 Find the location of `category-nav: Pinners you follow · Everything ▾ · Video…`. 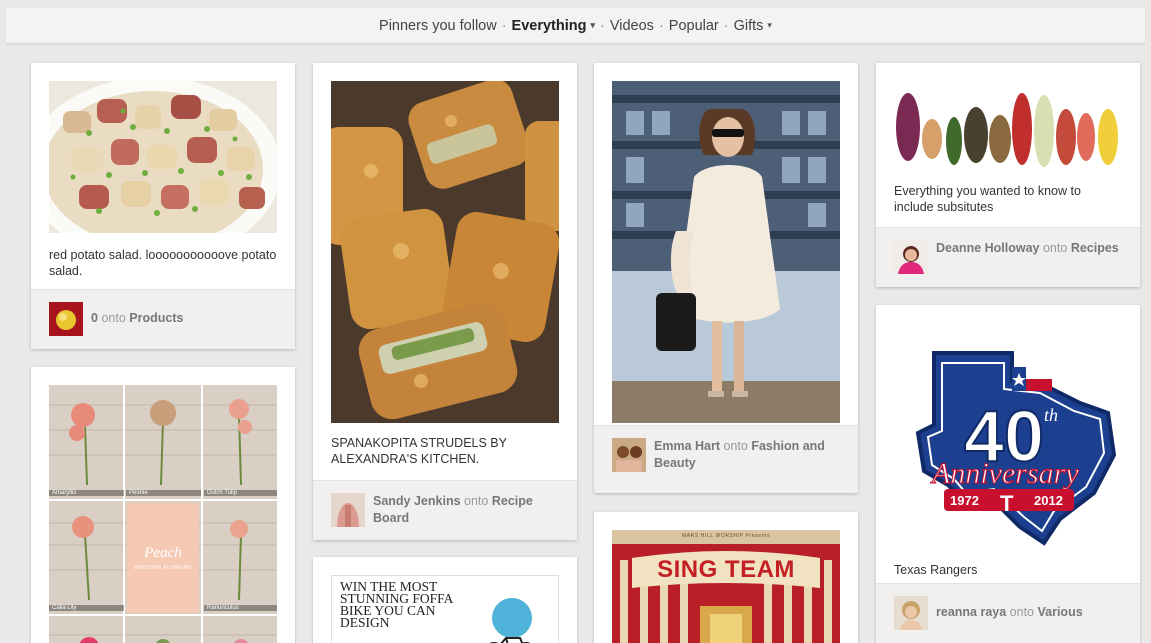

category-nav: Pinners you follow · Everything ▾ · Video… is located at coordinates (575, 26).